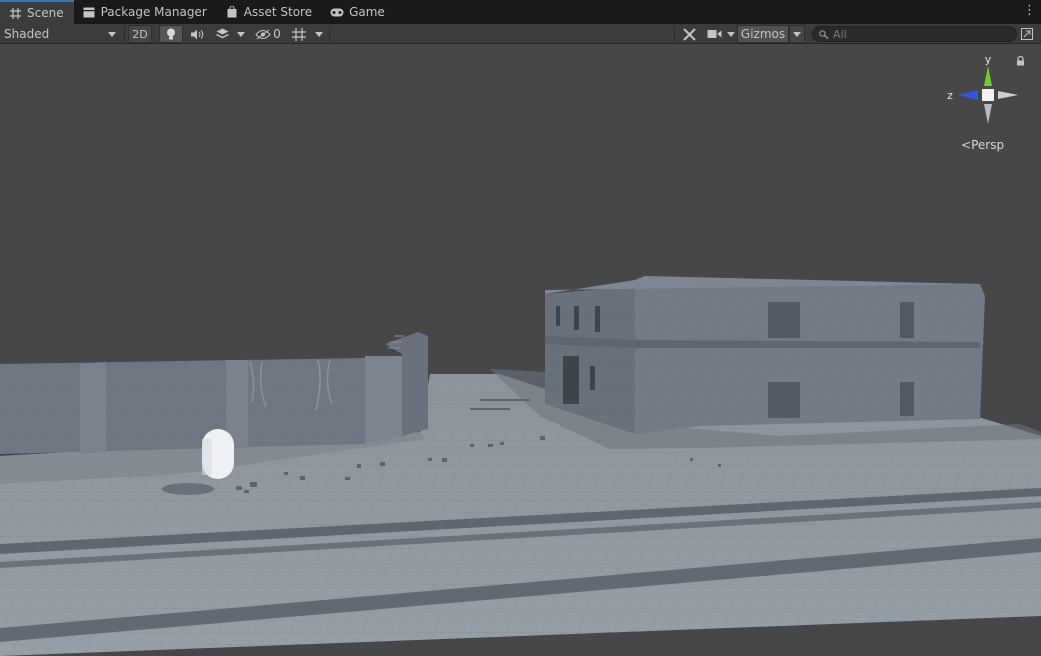 The width and height of the screenshot is (1041, 656). I want to click on persp-icon: <, so click(966, 145).